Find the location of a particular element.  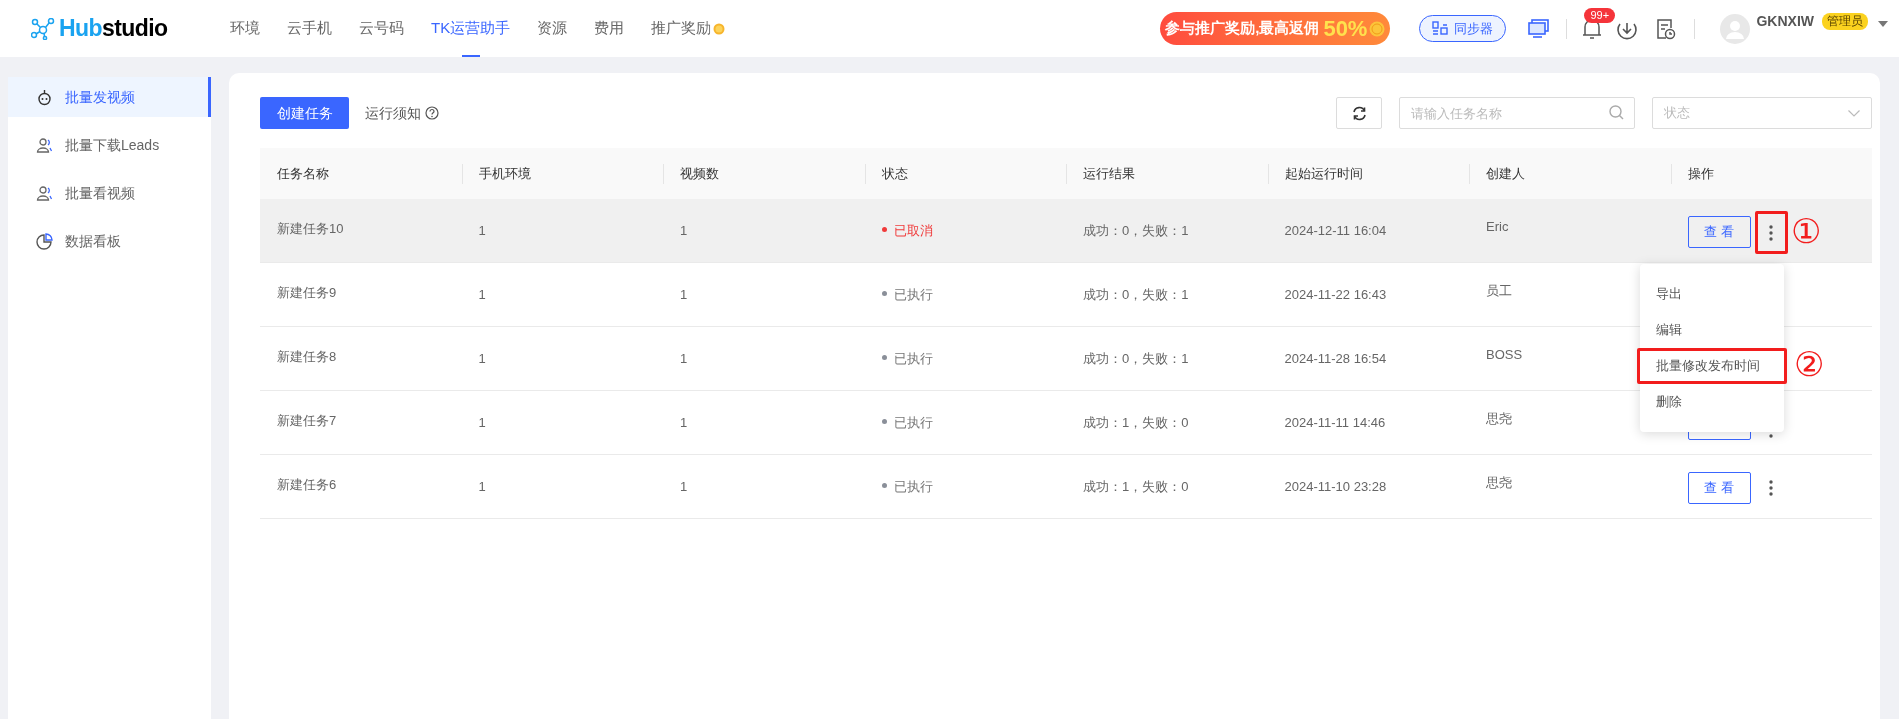

column-header: 任务名称 is located at coordinates (303, 173).